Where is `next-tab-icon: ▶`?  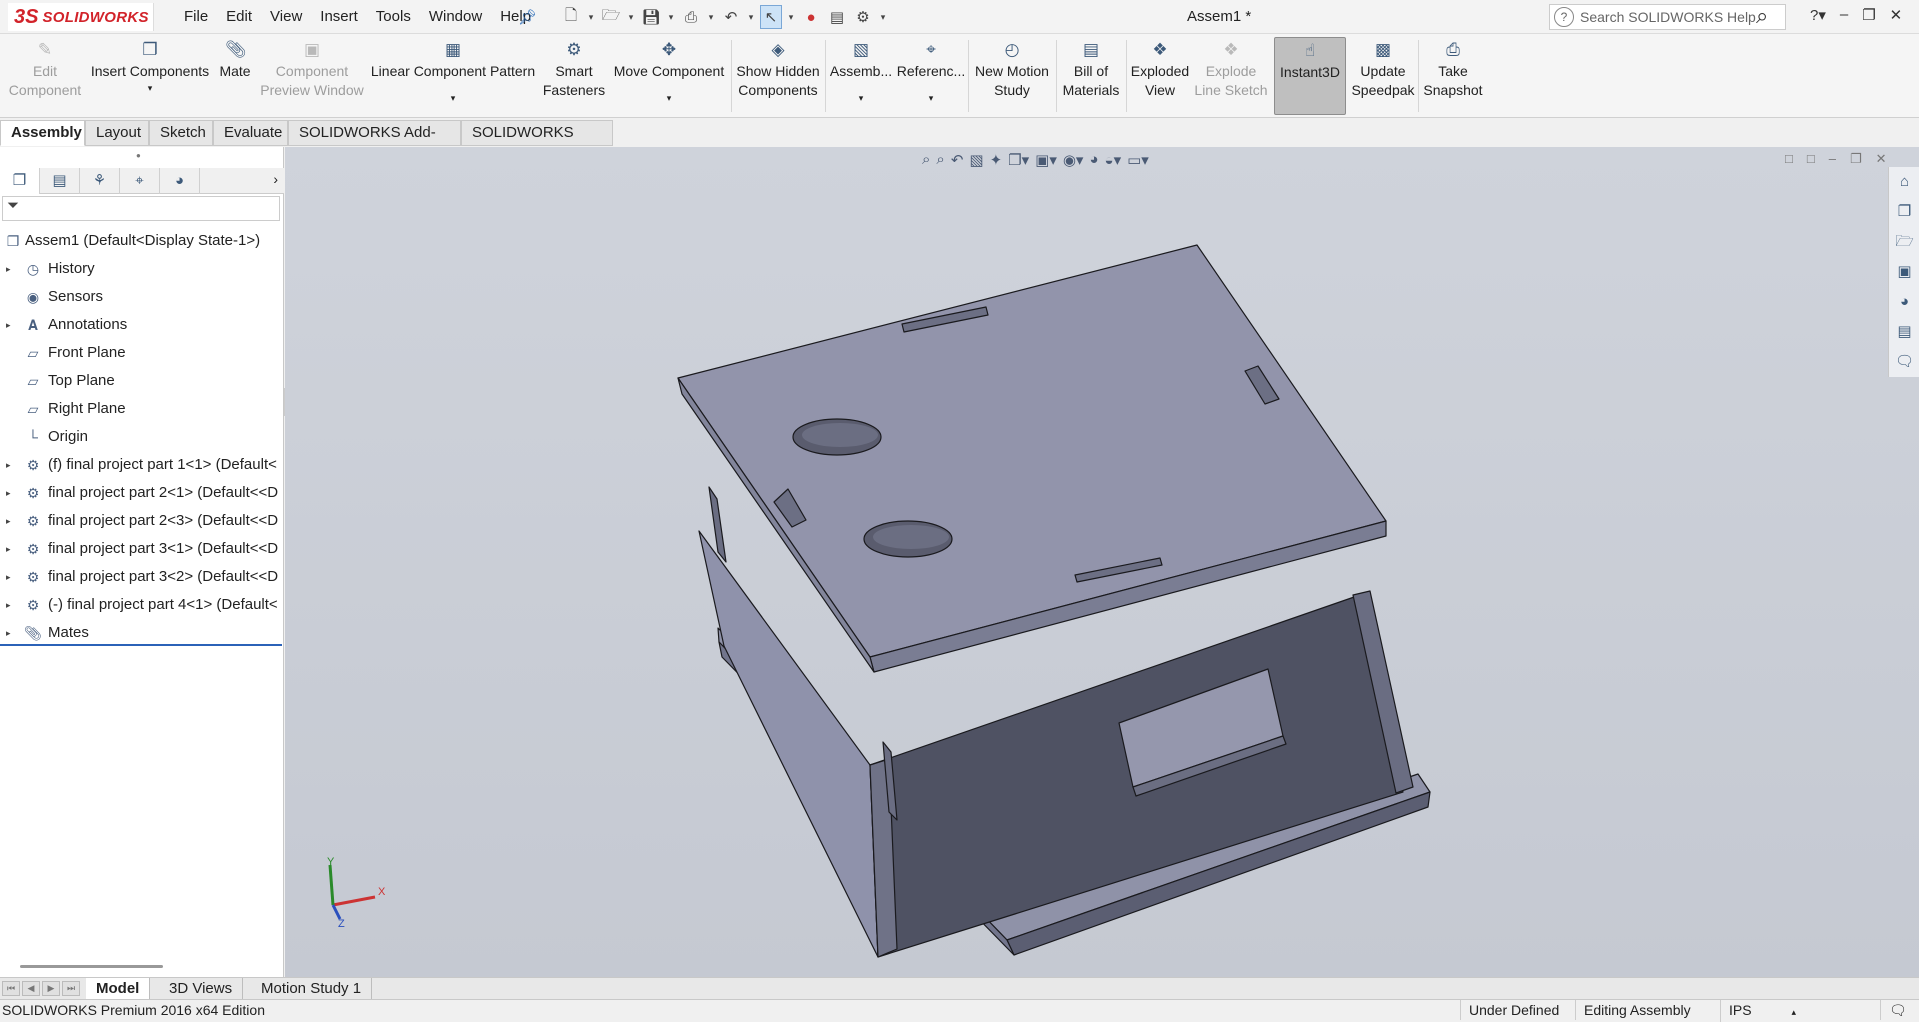
next-tab-icon: ▶ is located at coordinates (51, 988).